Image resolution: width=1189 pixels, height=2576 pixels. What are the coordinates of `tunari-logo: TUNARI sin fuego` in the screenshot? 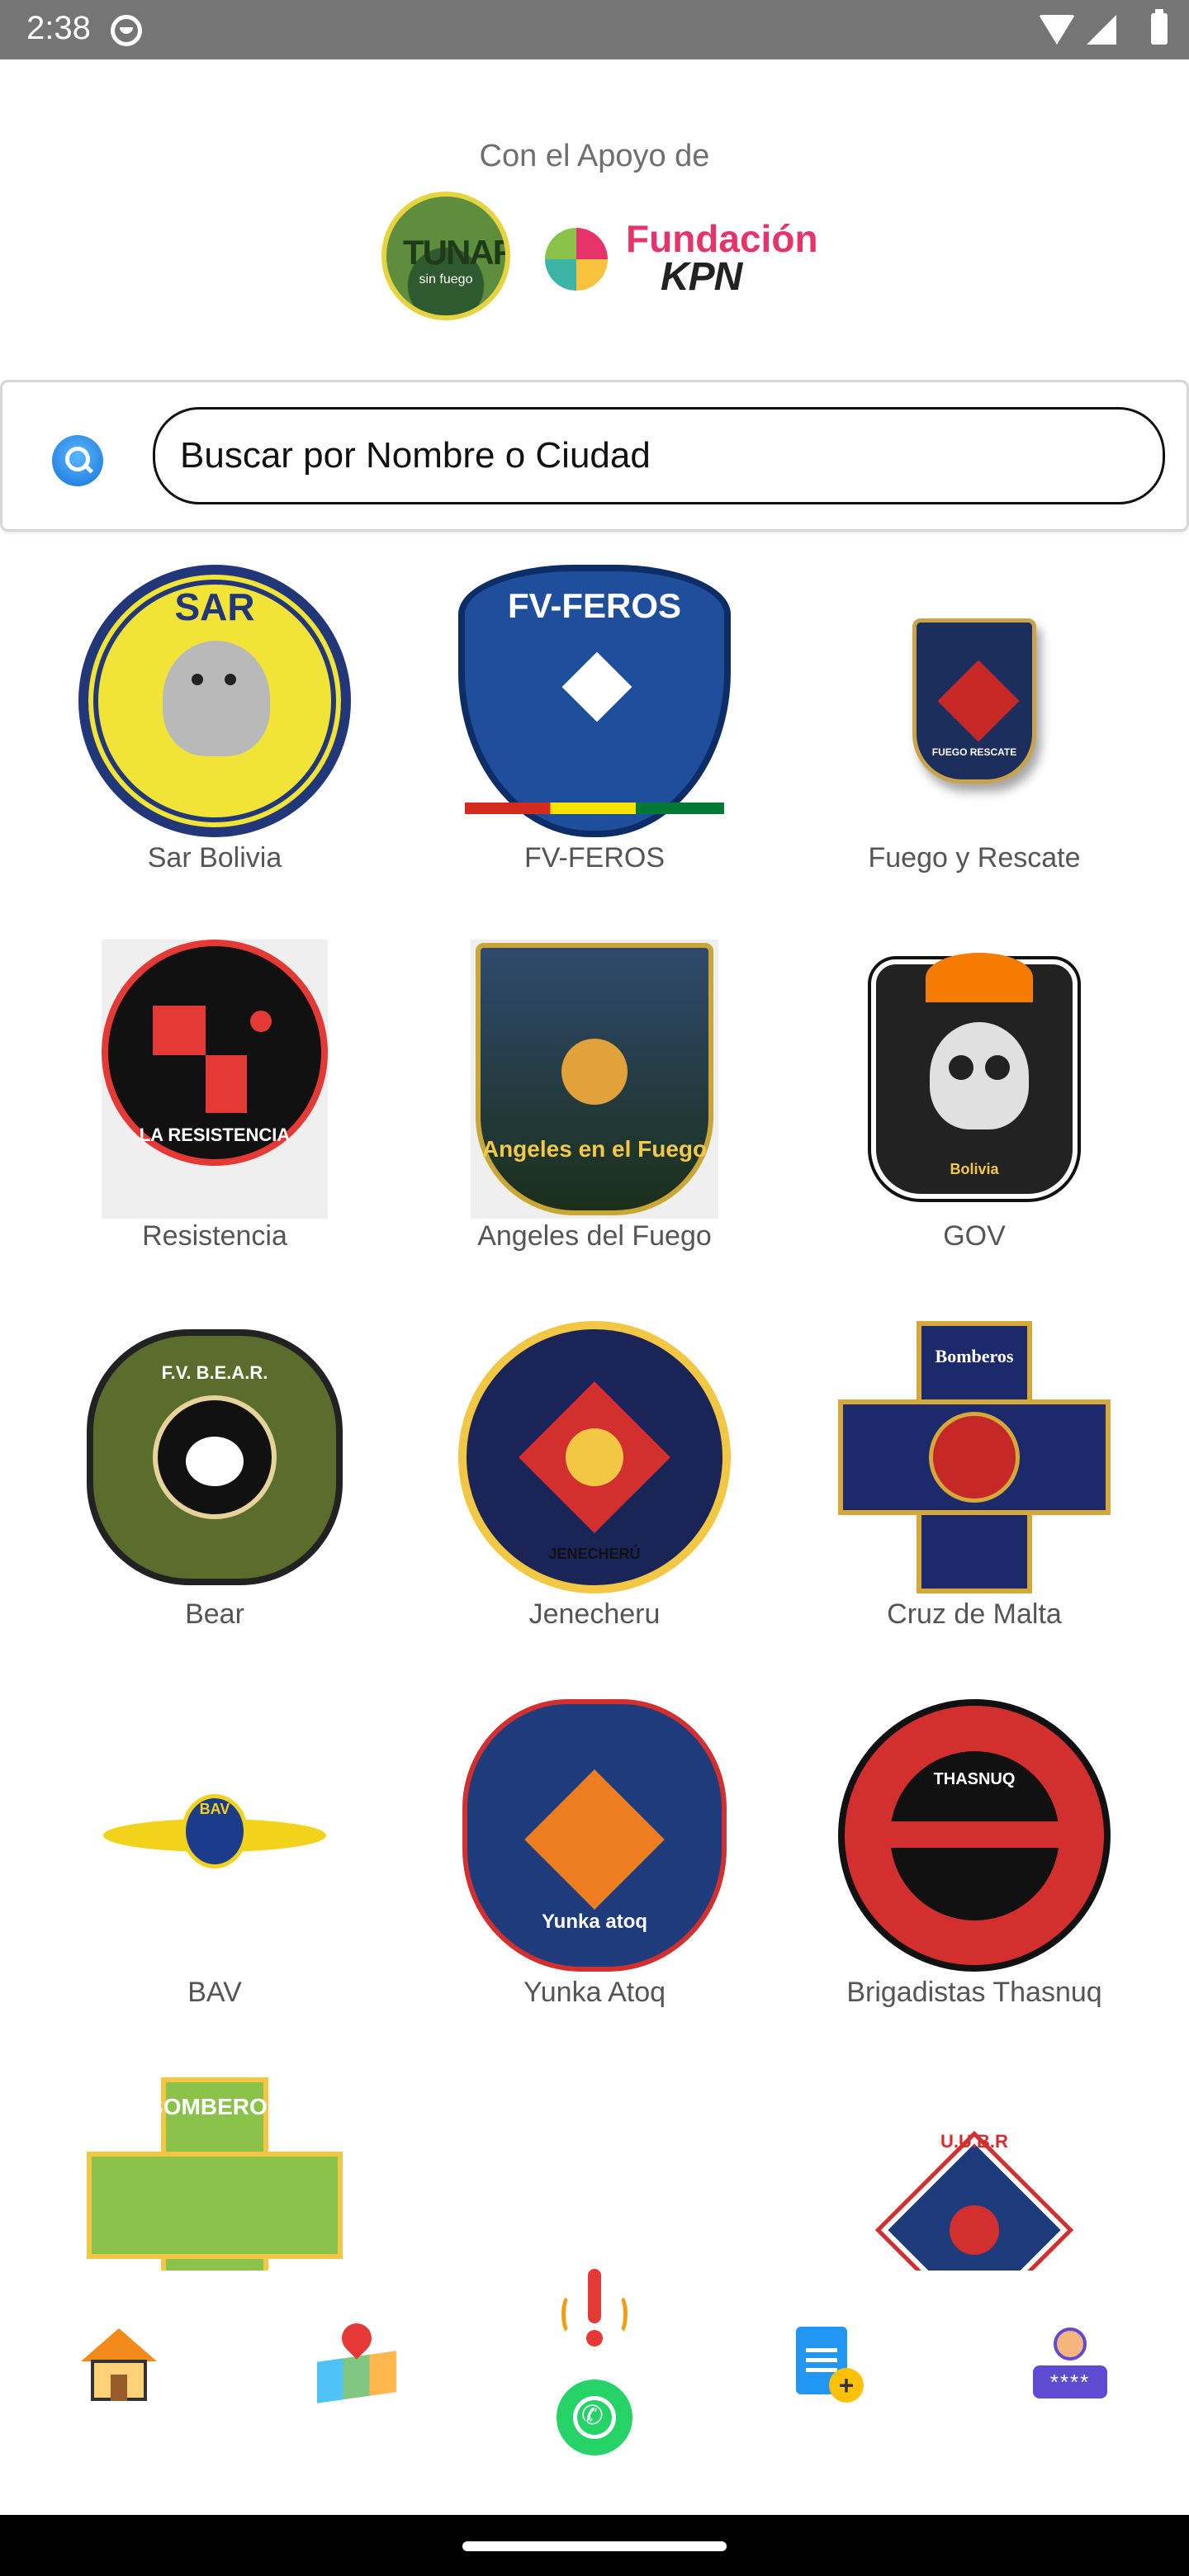 It's located at (445, 256).